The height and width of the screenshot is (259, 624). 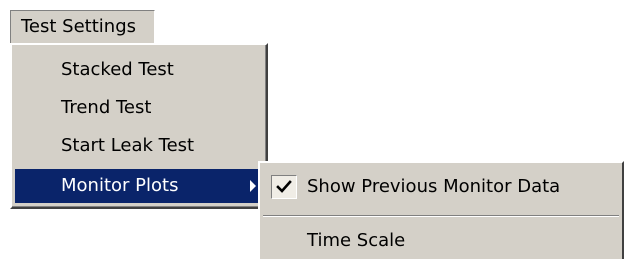 I want to click on menu-item-time-scale: Time Scale, so click(x=441, y=241).